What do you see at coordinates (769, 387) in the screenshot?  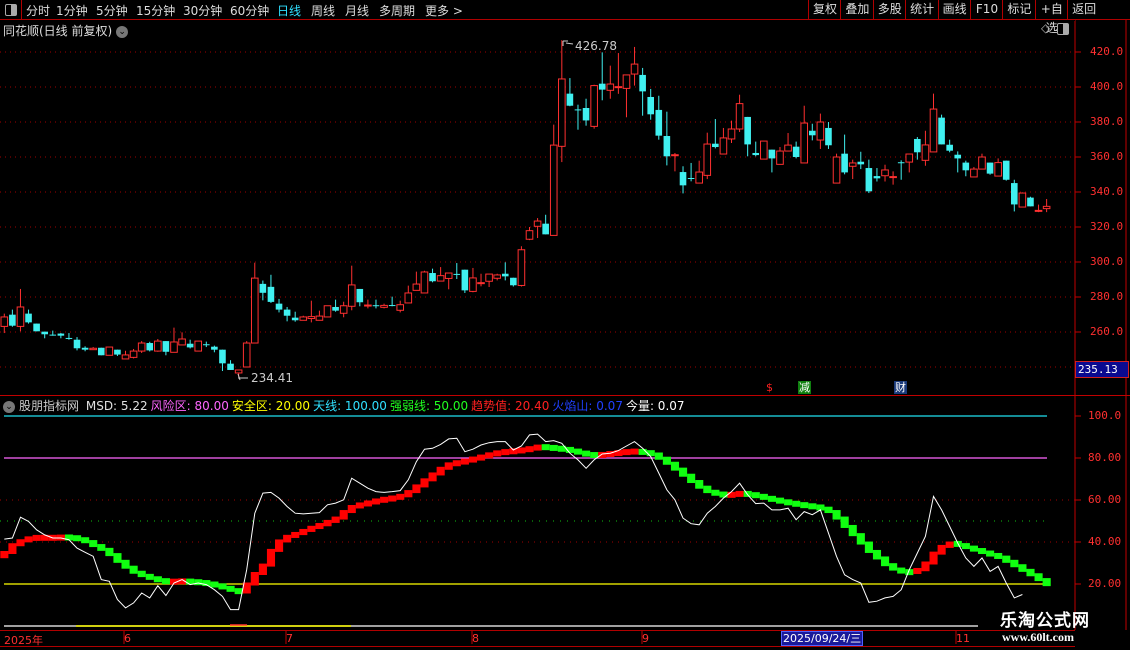 I see `event-mark-0: $` at bounding box center [769, 387].